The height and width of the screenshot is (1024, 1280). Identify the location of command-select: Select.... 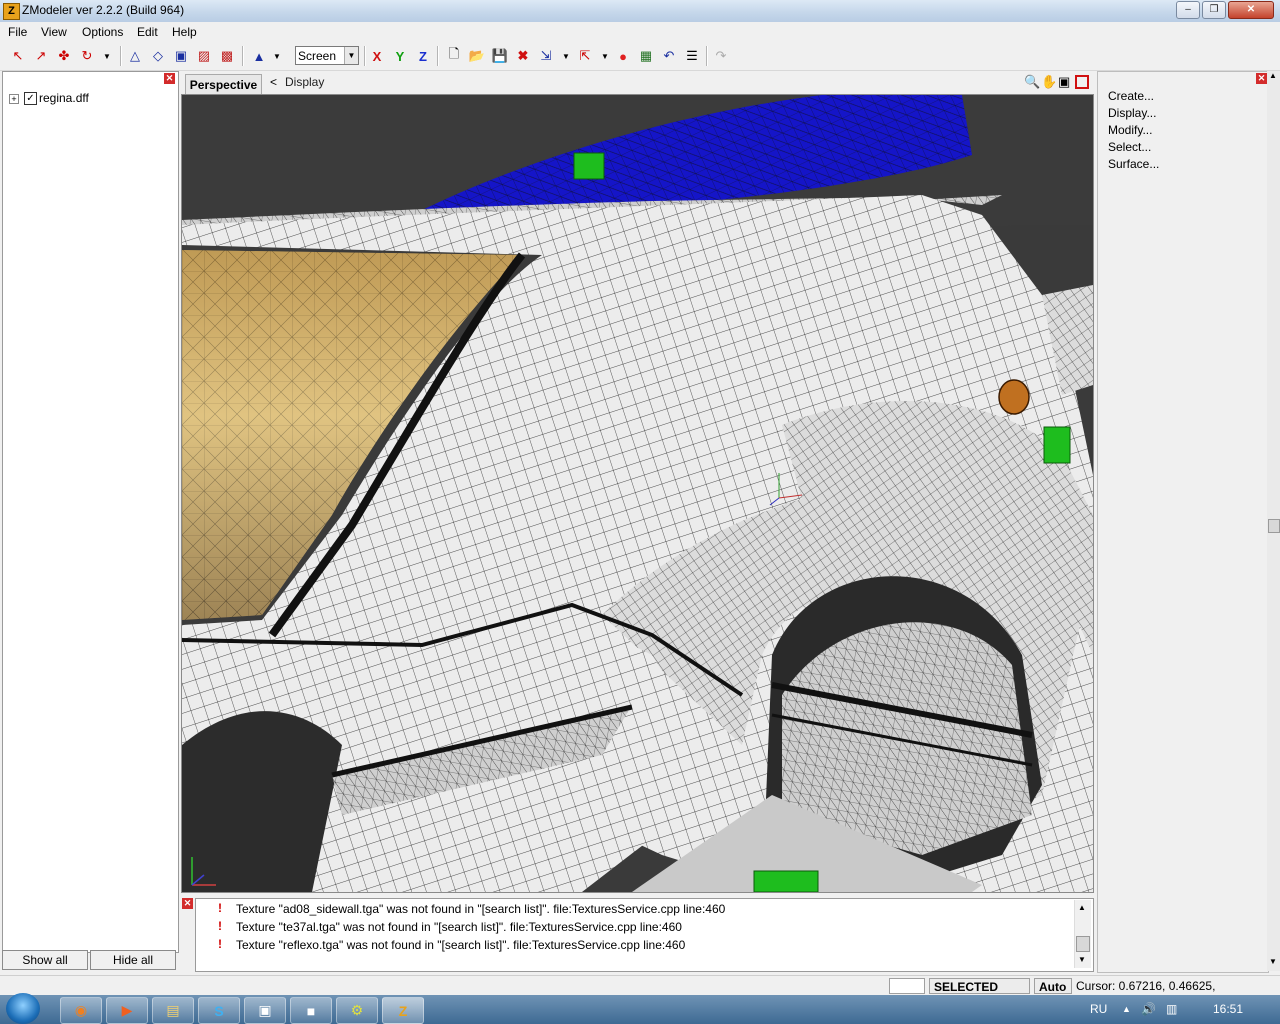
(1129, 147).